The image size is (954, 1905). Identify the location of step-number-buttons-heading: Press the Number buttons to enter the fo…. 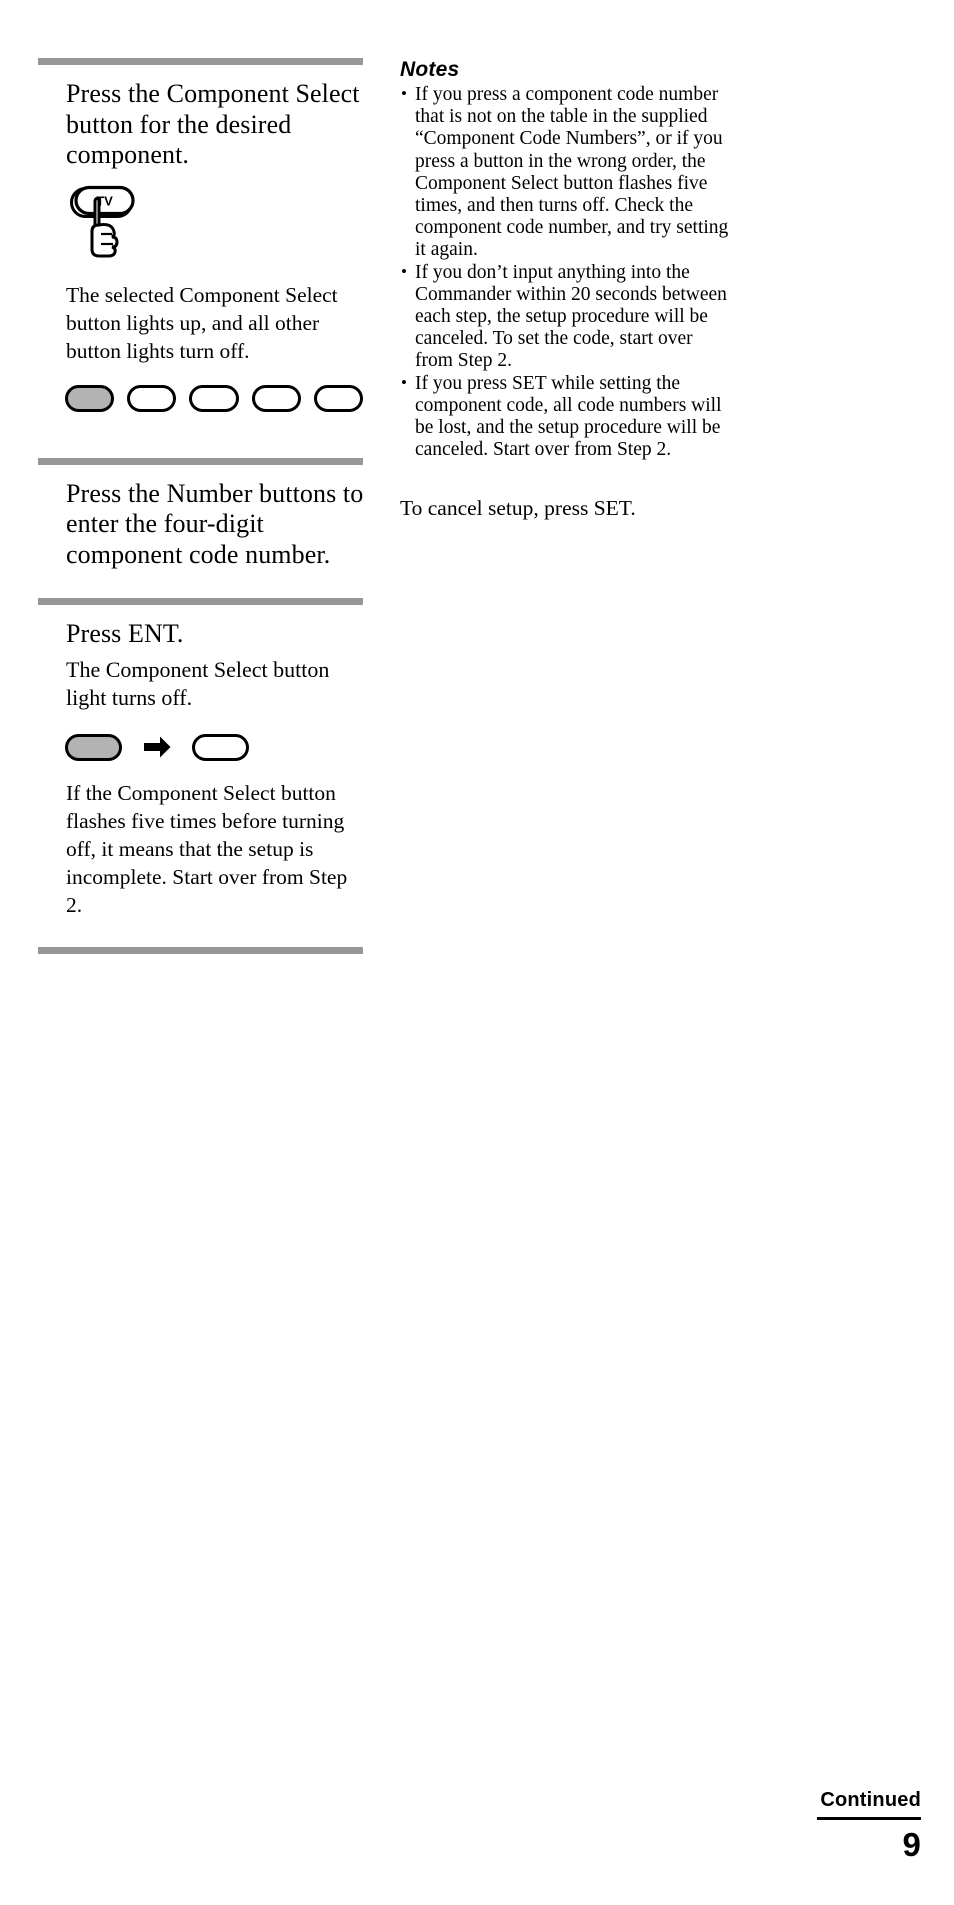
(215, 523).